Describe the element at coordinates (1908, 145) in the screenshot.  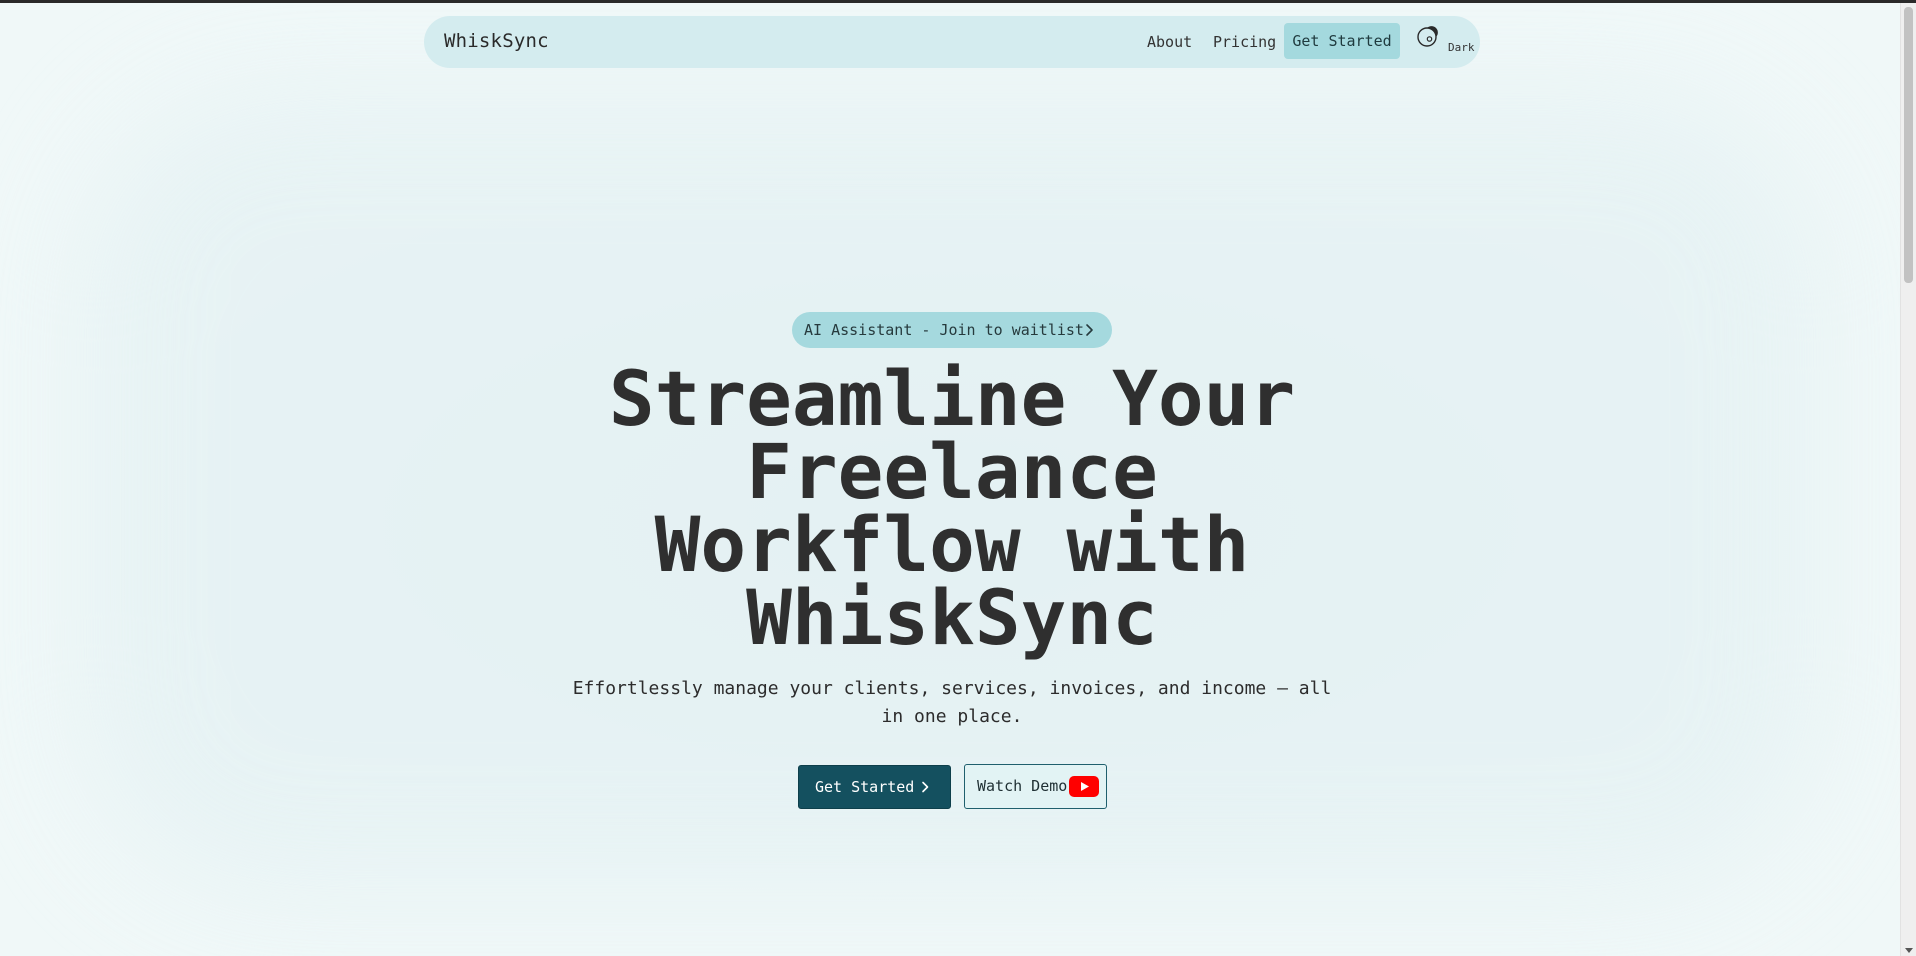
I see `scrollbar-thumb` at that location.